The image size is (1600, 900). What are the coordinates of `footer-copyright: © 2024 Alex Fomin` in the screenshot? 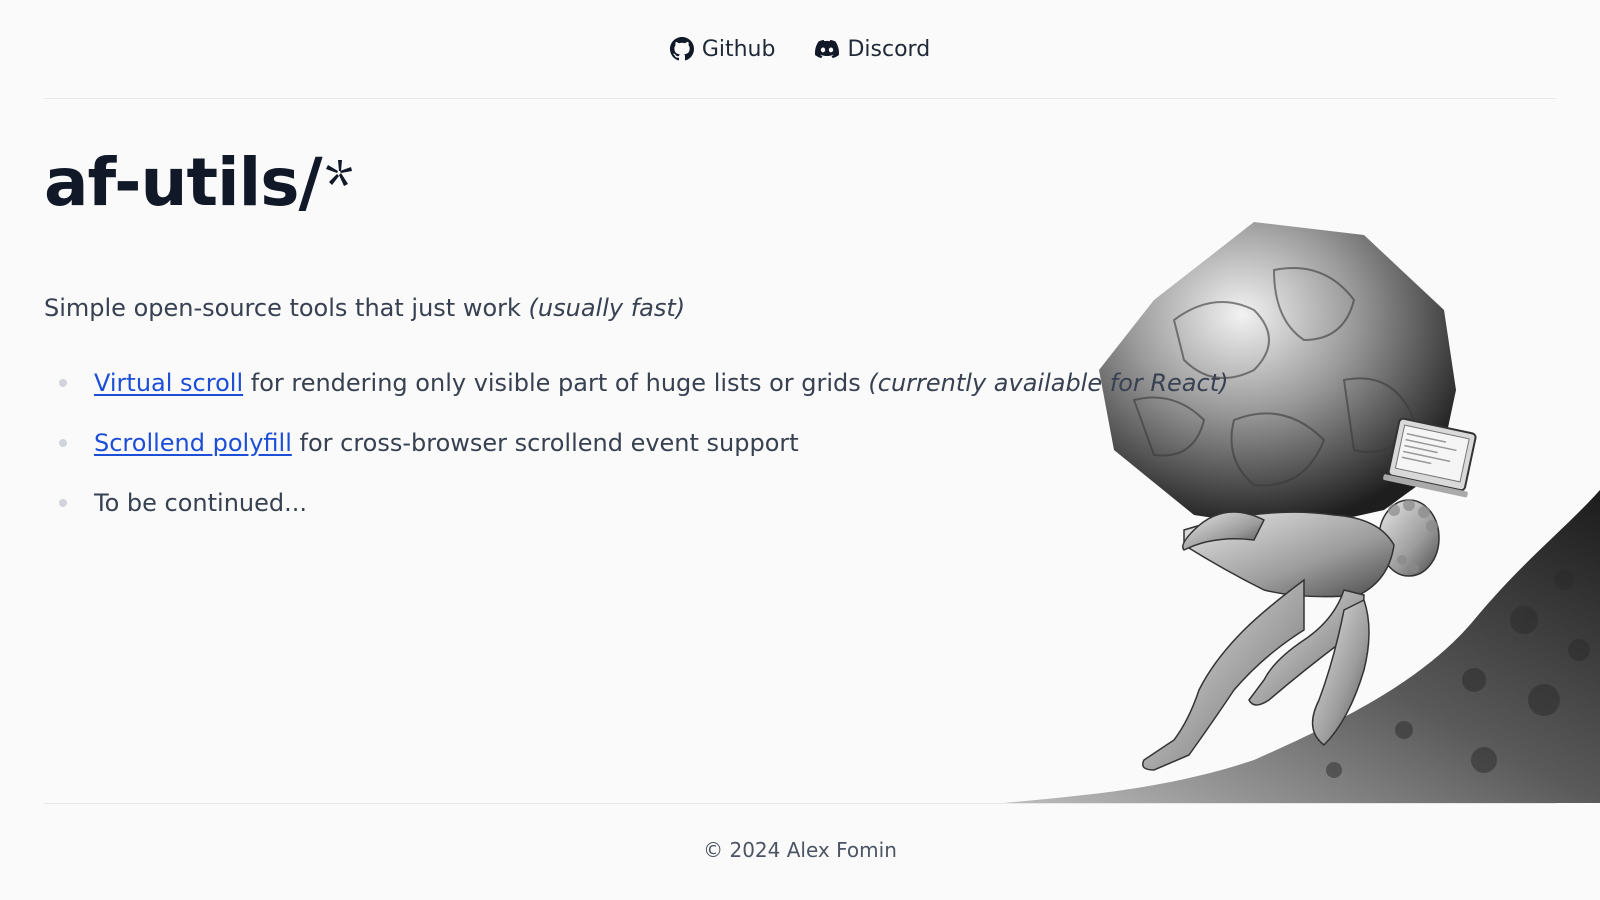 It's located at (800, 850).